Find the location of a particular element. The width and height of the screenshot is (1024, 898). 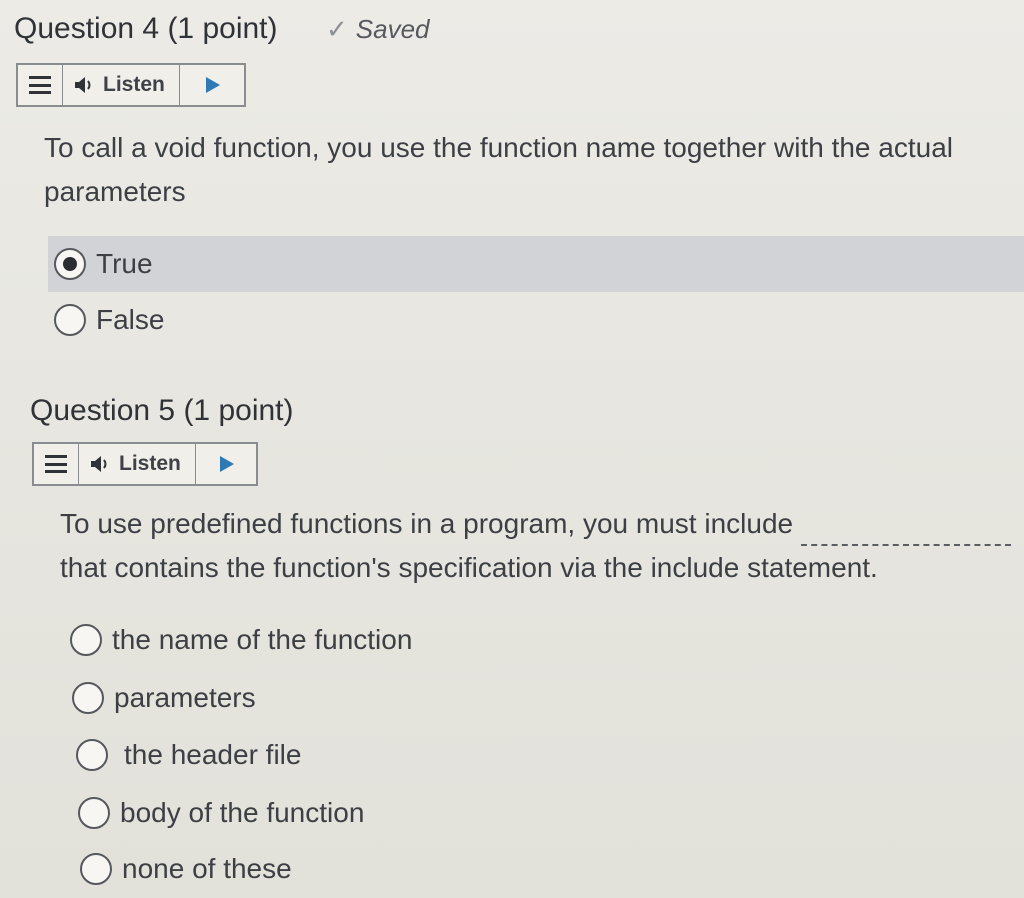

radio-button-checked is located at coordinates (70, 264).